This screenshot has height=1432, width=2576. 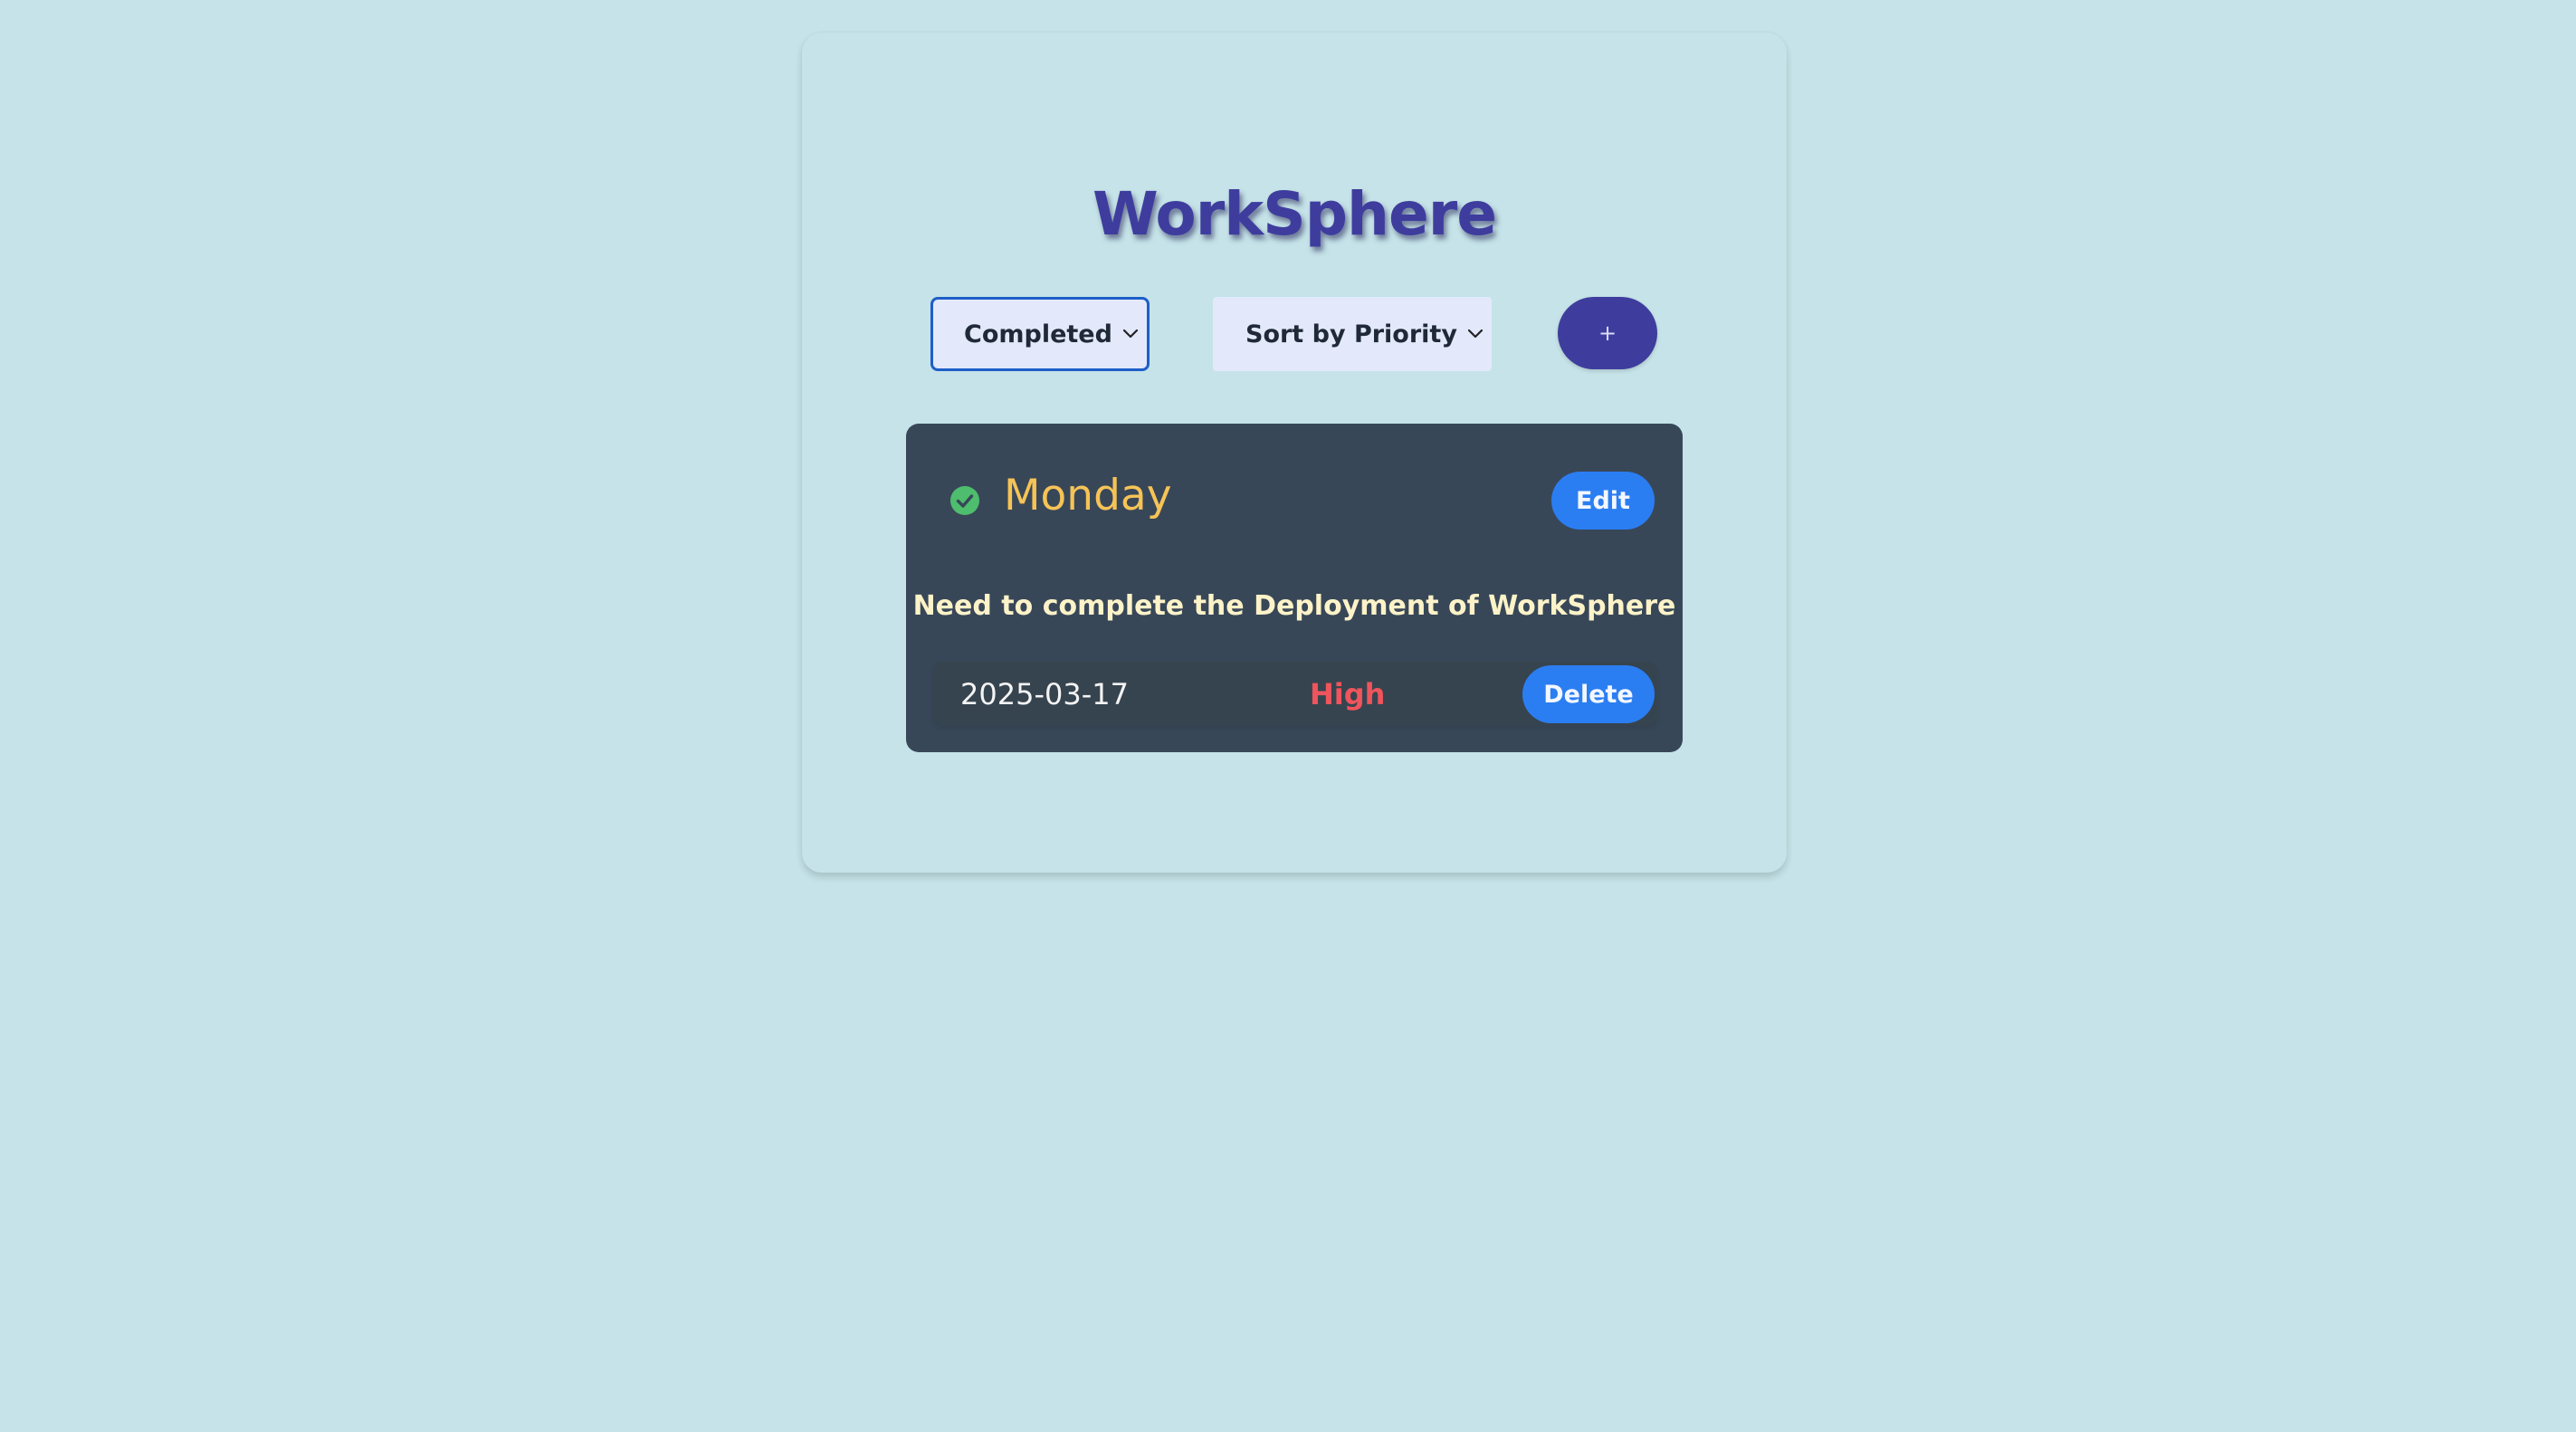 What do you see at coordinates (1294, 214) in the screenshot?
I see `app-title: WorkSphere` at bounding box center [1294, 214].